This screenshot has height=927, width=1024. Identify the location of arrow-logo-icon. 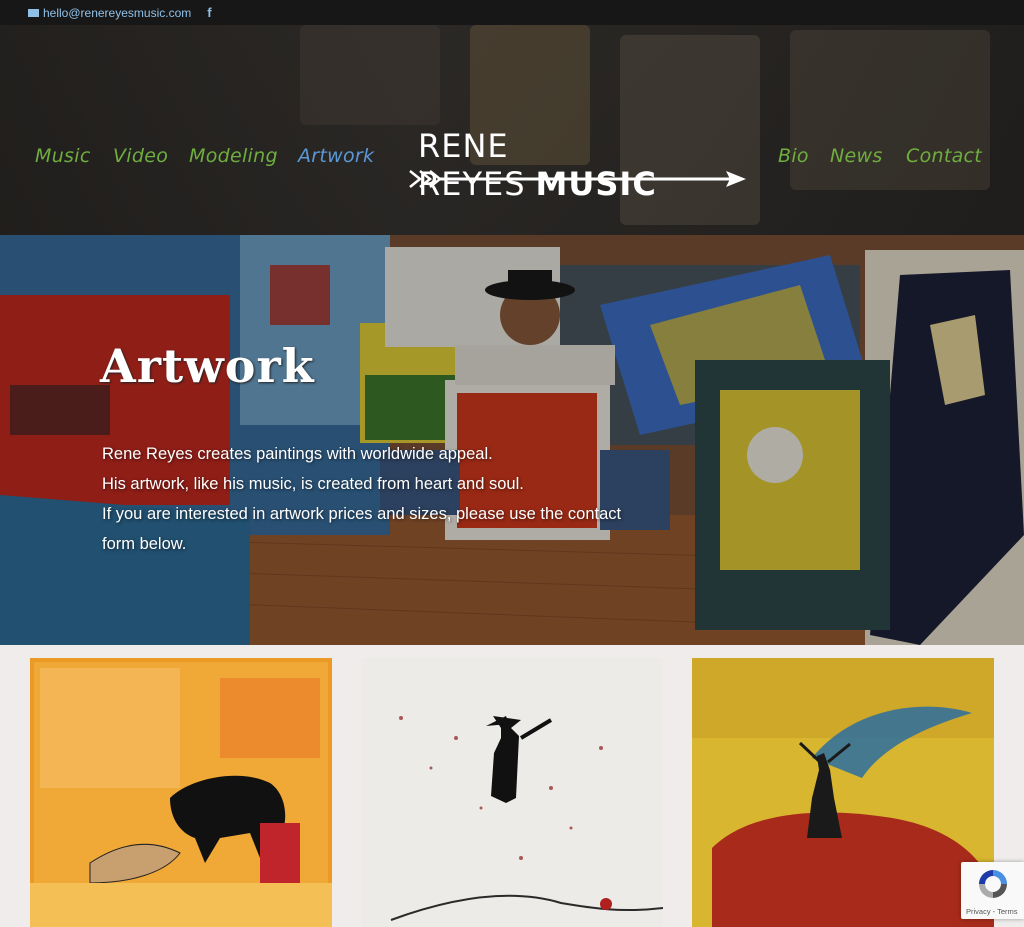
(577, 179).